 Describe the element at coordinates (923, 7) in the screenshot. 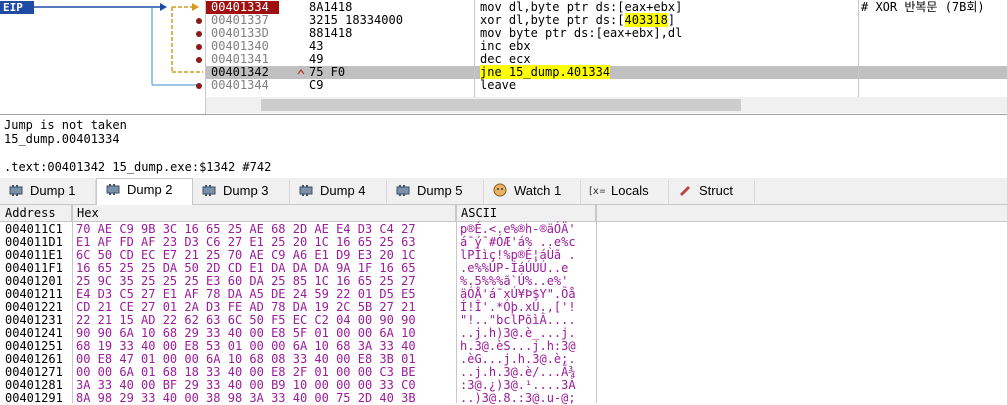

I see `instruction-comment: # XOR 반복문 (7B회)` at that location.